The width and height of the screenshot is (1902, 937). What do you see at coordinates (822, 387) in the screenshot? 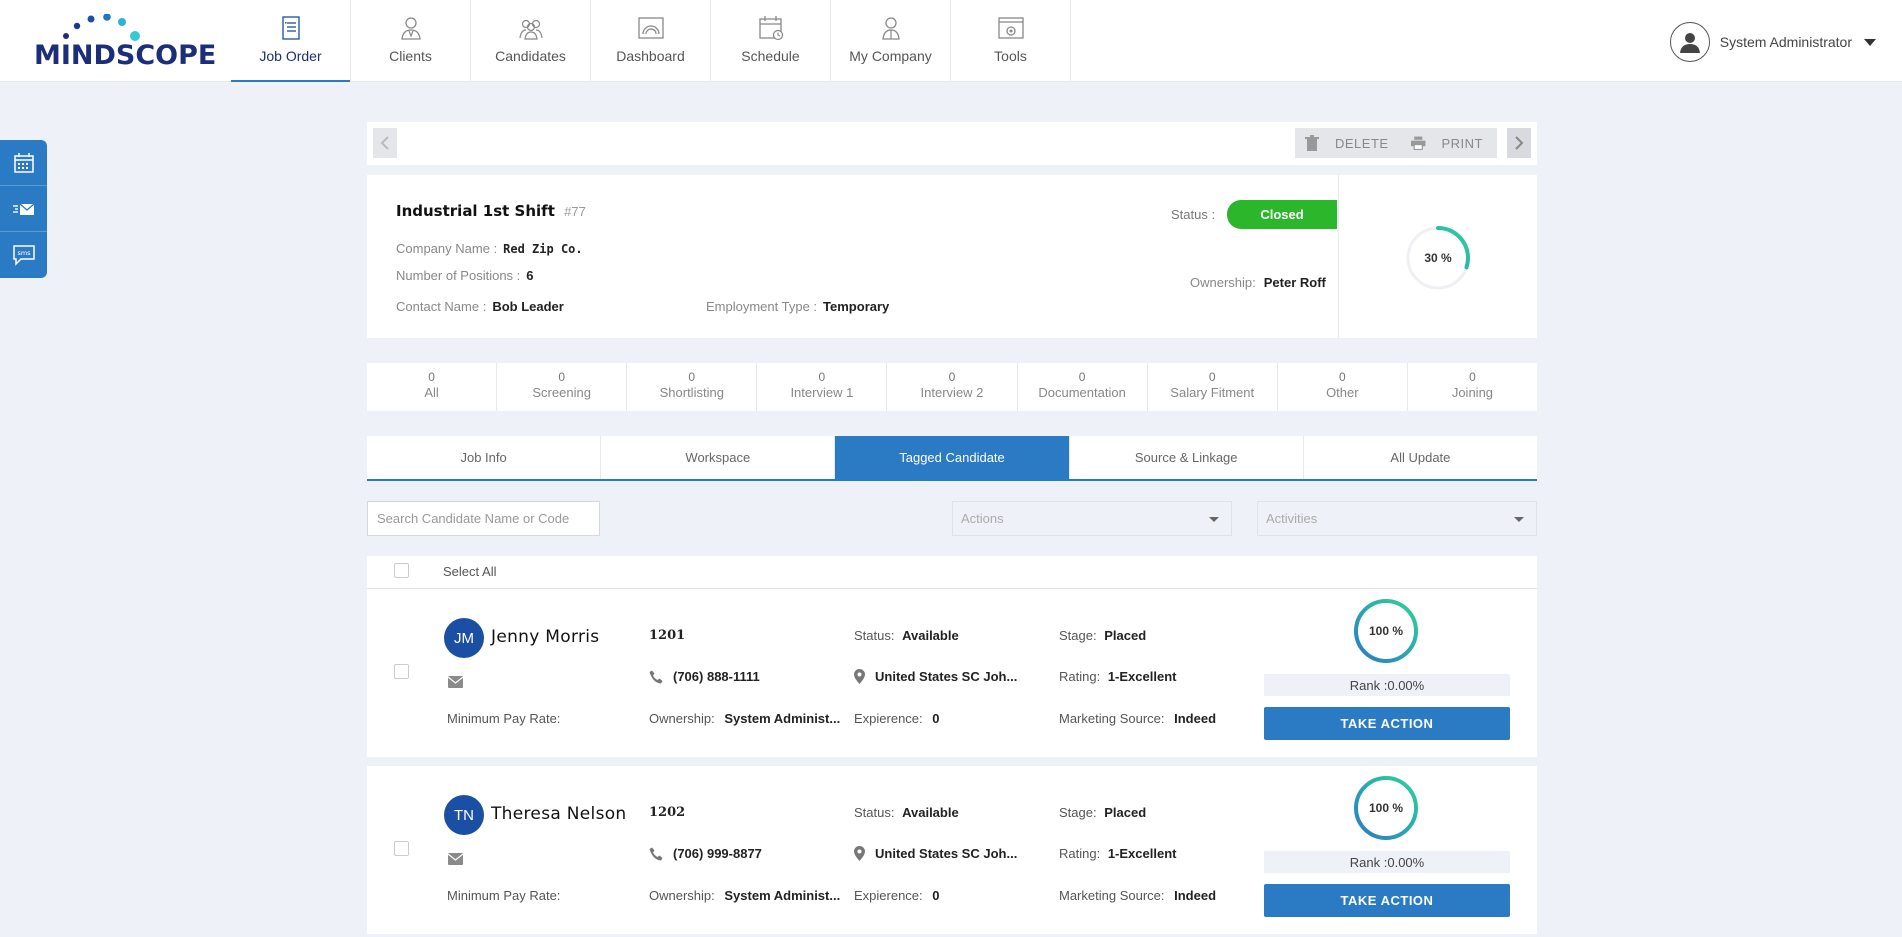
I see `stage-interview-1: 0 Interview 1` at bounding box center [822, 387].